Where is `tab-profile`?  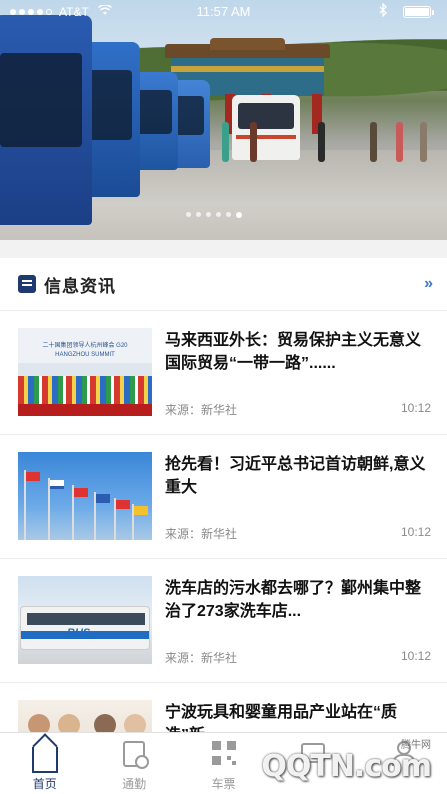
tab-profile is located at coordinates (402, 763).